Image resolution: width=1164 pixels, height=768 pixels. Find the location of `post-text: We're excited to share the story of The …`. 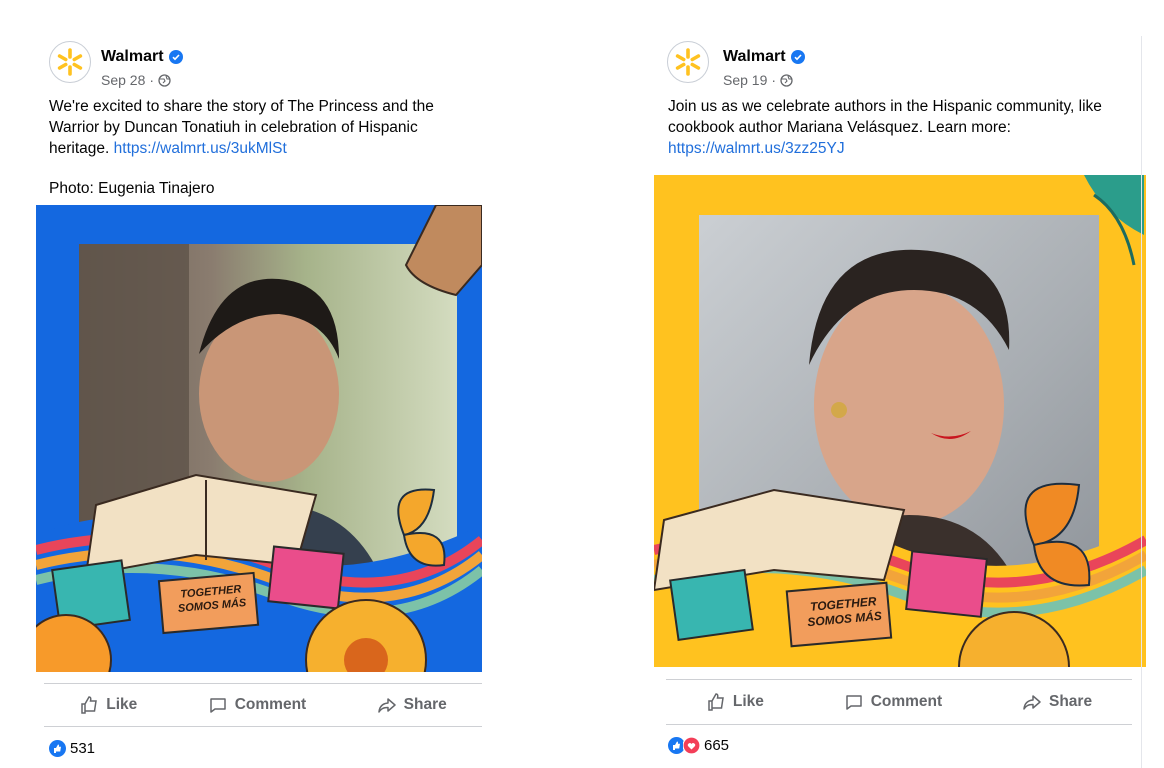

post-text: We're excited to share the story of The … is located at coordinates (257, 127).